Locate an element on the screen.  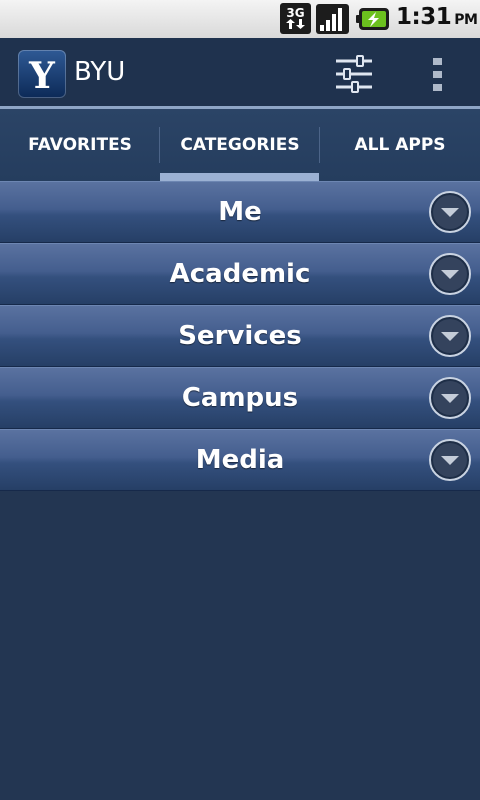
category-row-academic: Academic is located at coordinates (240, 274).